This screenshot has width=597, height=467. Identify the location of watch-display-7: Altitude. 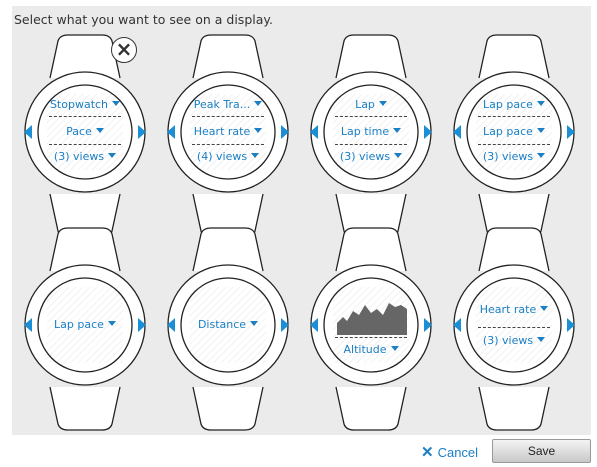
(371, 329).